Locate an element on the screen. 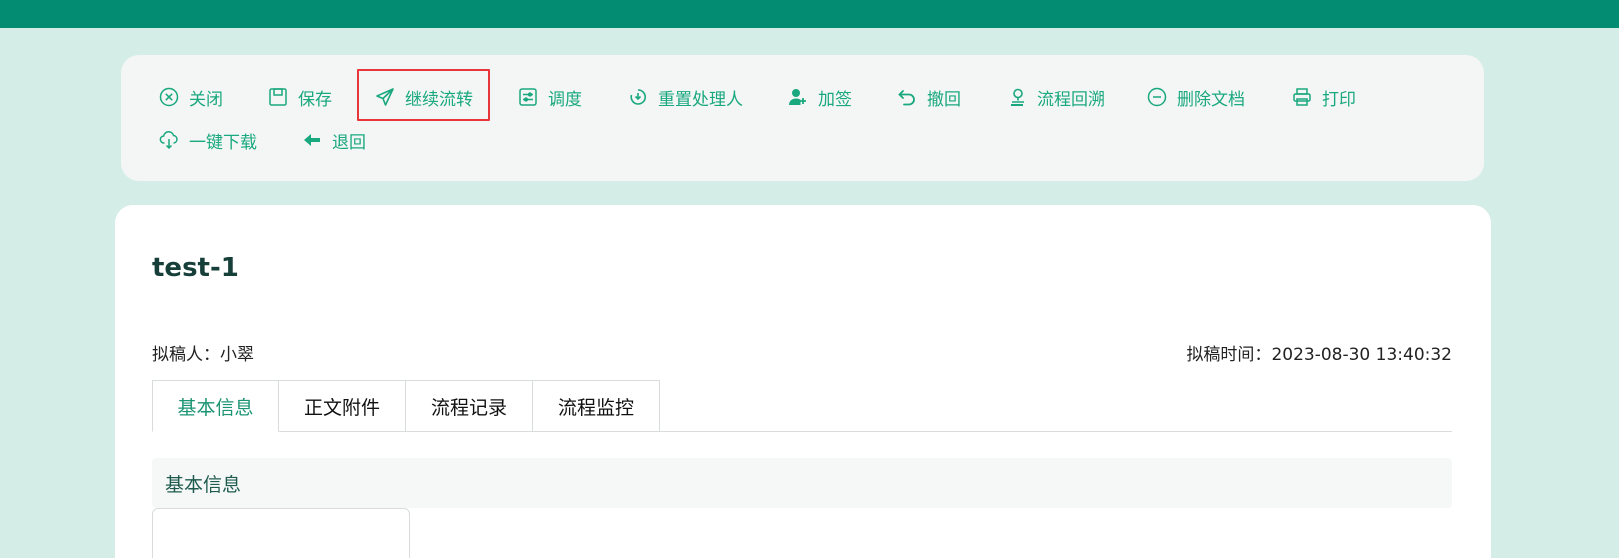 This screenshot has height=558, width=1619. form-field-box is located at coordinates (281, 533).